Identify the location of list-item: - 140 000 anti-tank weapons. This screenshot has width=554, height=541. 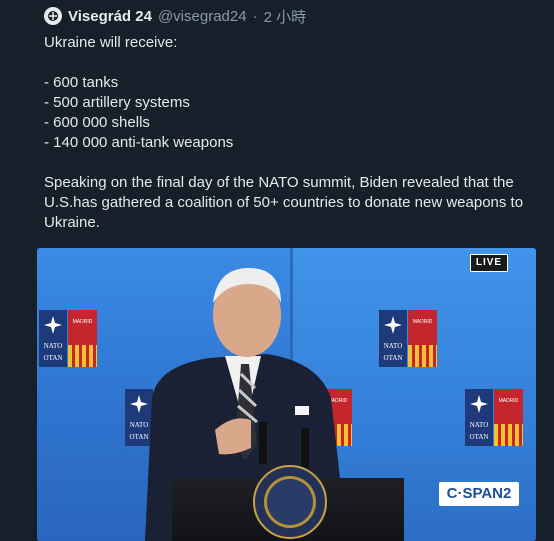
(139, 142).